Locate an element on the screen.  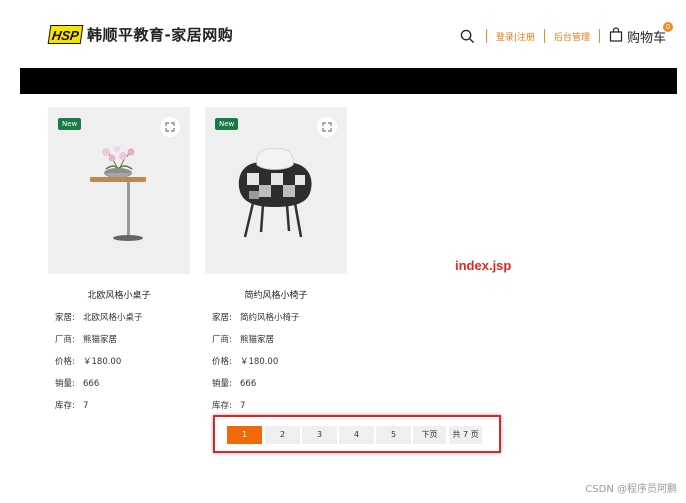
login-register-link: 登录|注册 is located at coordinates (515, 36).